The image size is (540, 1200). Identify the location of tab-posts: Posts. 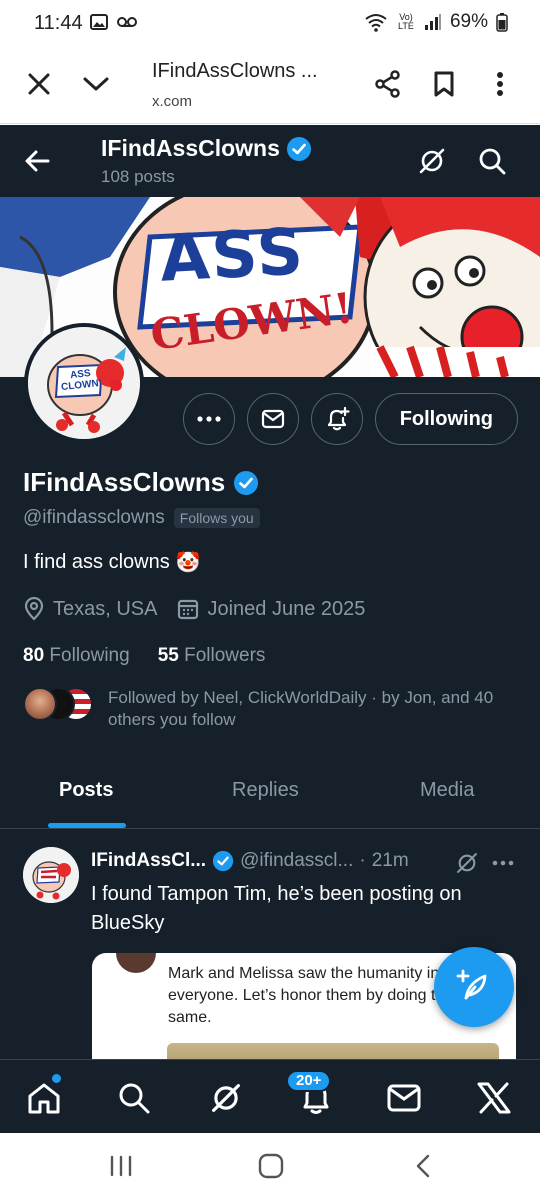
(86, 790).